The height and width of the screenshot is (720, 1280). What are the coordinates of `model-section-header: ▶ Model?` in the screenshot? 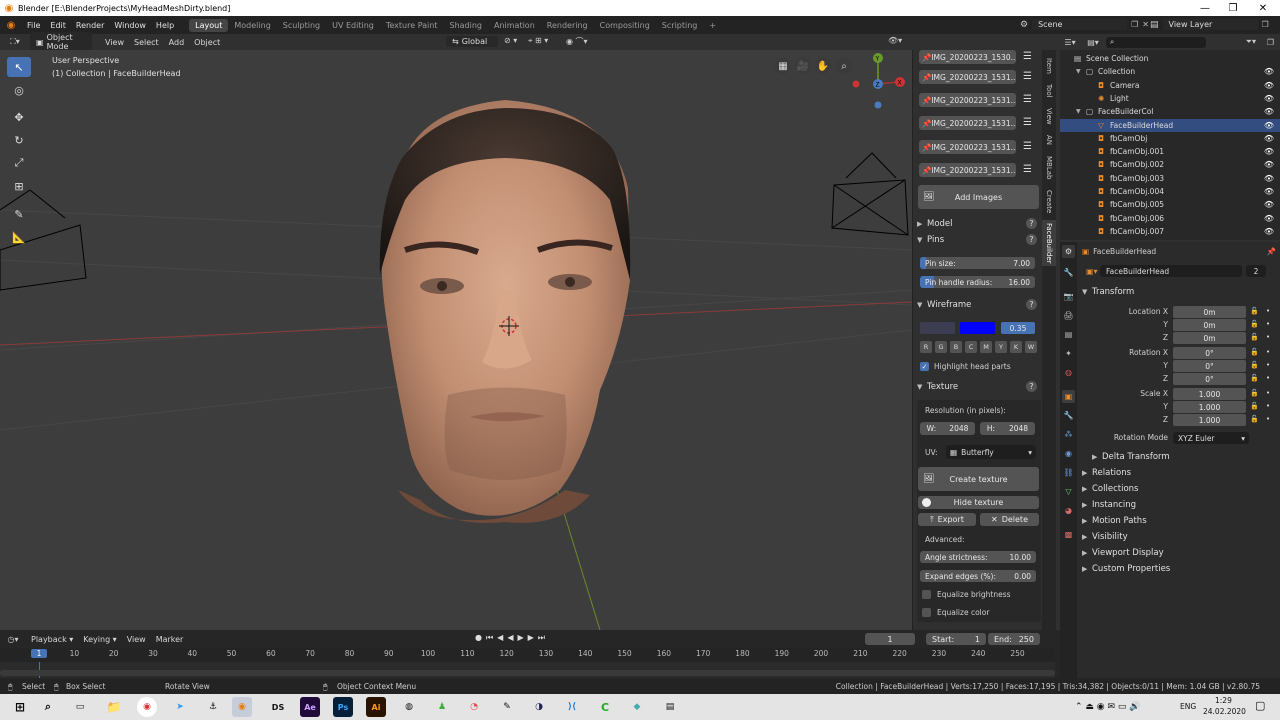 It's located at (977, 224).